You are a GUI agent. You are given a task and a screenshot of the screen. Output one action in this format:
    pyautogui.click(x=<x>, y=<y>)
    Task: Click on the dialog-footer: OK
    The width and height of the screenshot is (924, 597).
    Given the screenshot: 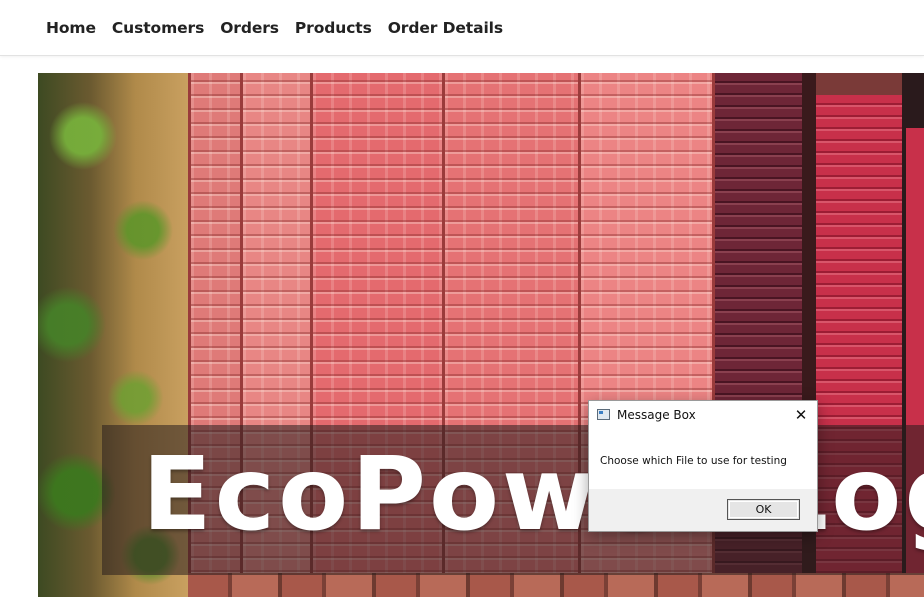 What is the action you would take?
    pyautogui.click(x=703, y=510)
    